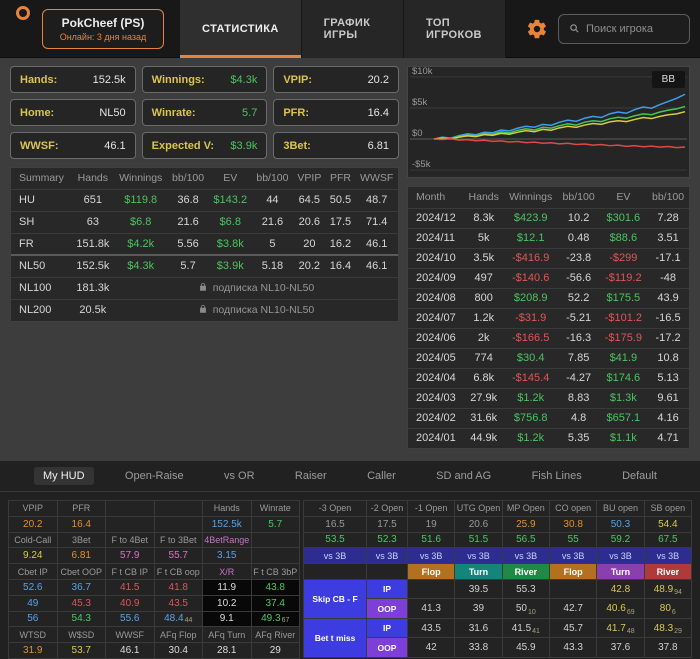 Image resolution: width=700 pixels, height=659 pixels. I want to click on hud-cell-56-5: 56.5, so click(525, 540).